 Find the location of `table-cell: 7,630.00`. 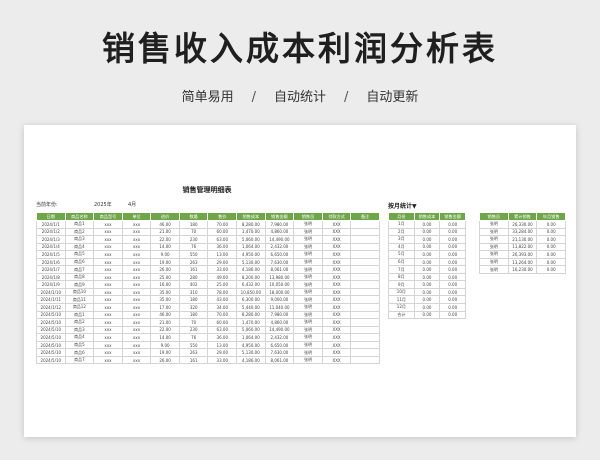

table-cell: 7,630.00 is located at coordinates (279, 352).